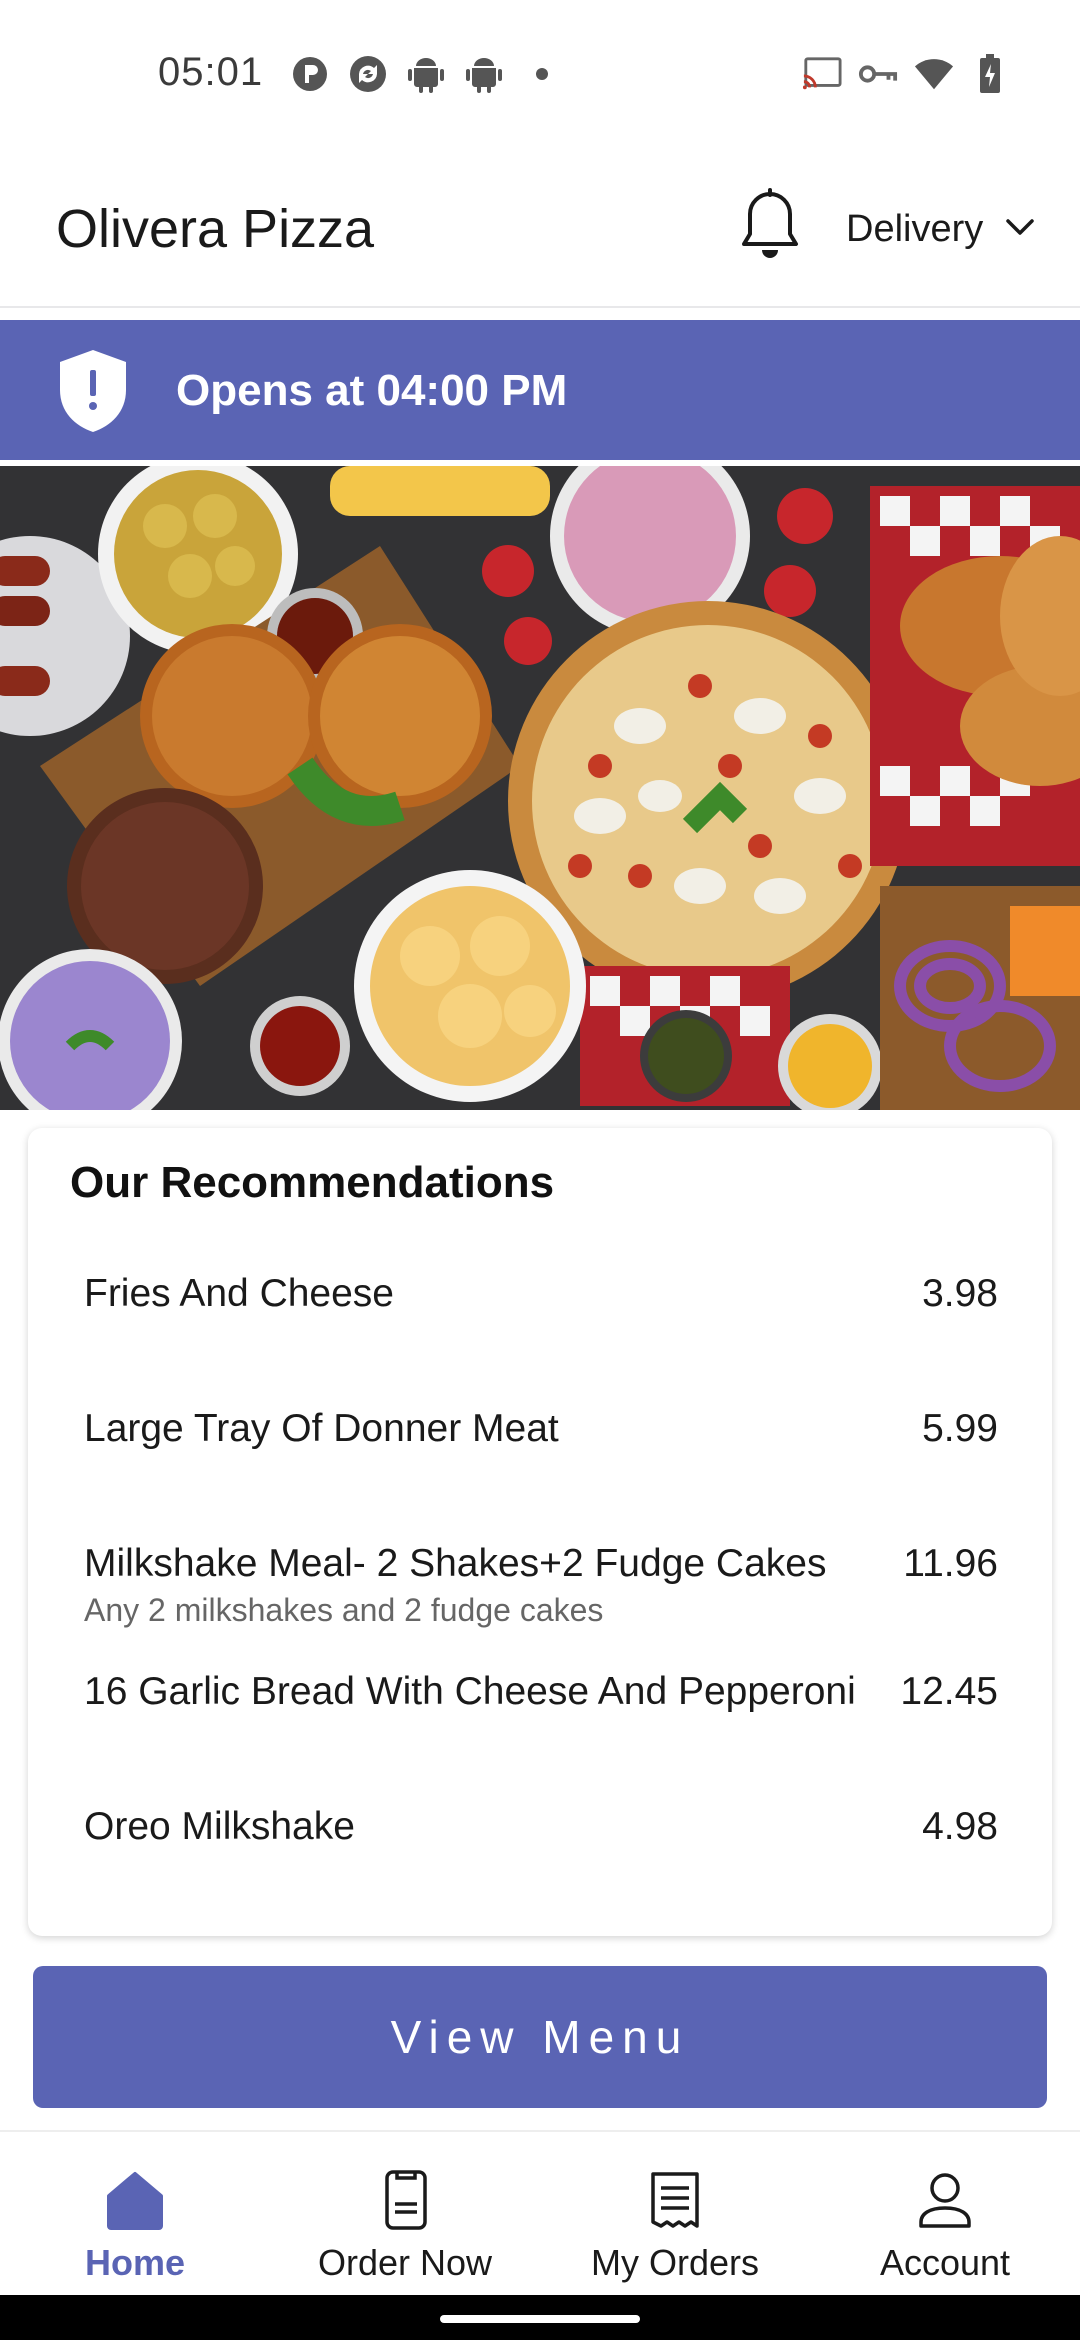  Describe the element at coordinates (1020, 229) in the screenshot. I see `chevron-down-icon` at that location.